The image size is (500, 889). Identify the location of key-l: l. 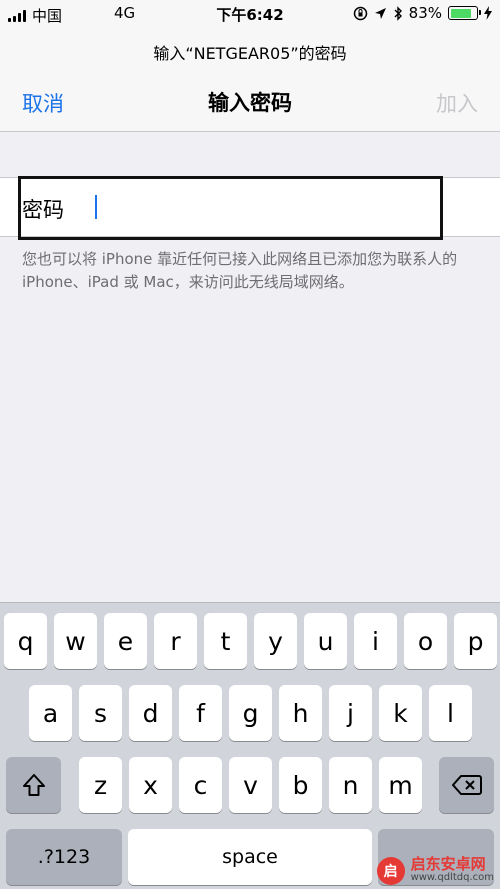
(450, 713).